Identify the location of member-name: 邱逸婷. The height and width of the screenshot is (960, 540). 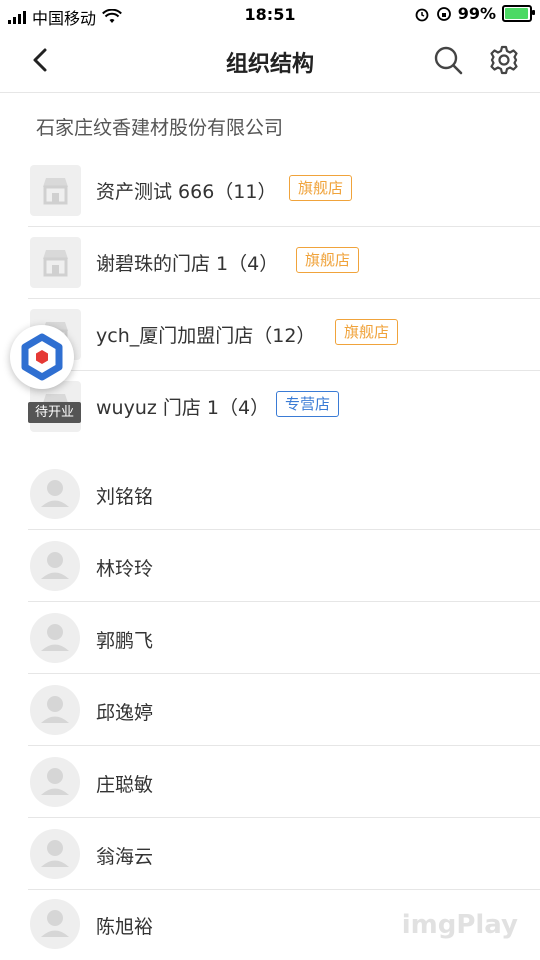
(125, 713).